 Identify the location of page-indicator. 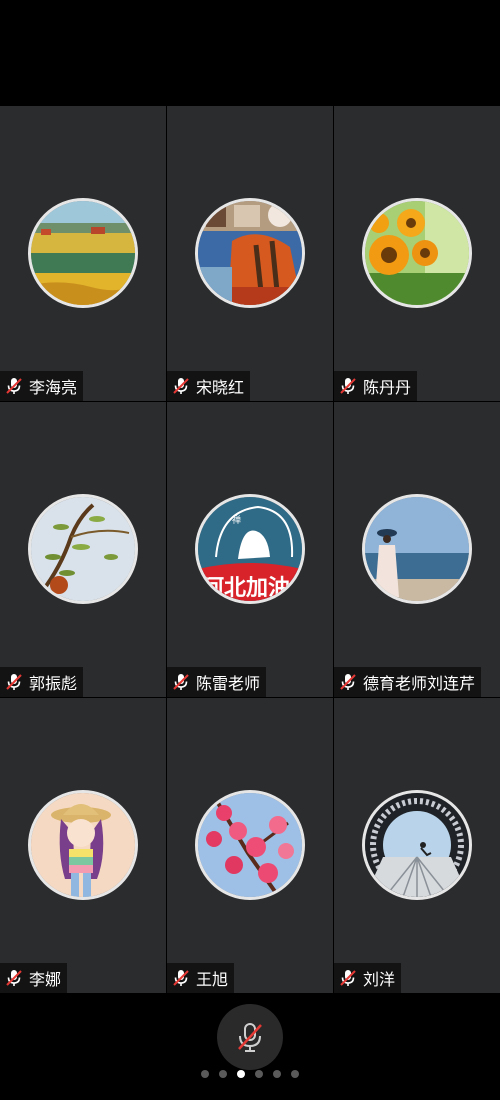
(250, 1075).